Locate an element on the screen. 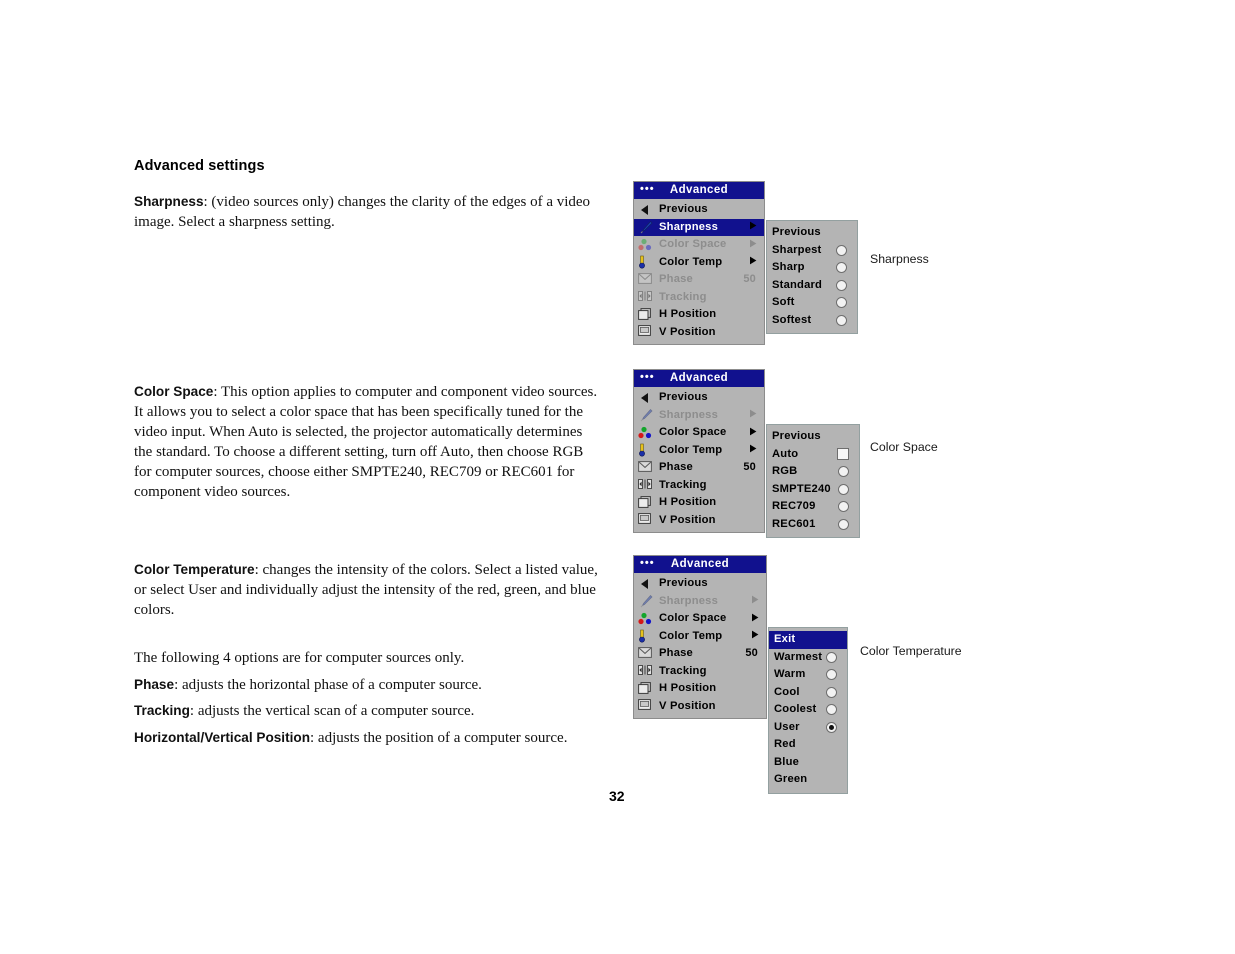 The image size is (1235, 954). submenu-item-rec709: REC709 is located at coordinates (813, 507).